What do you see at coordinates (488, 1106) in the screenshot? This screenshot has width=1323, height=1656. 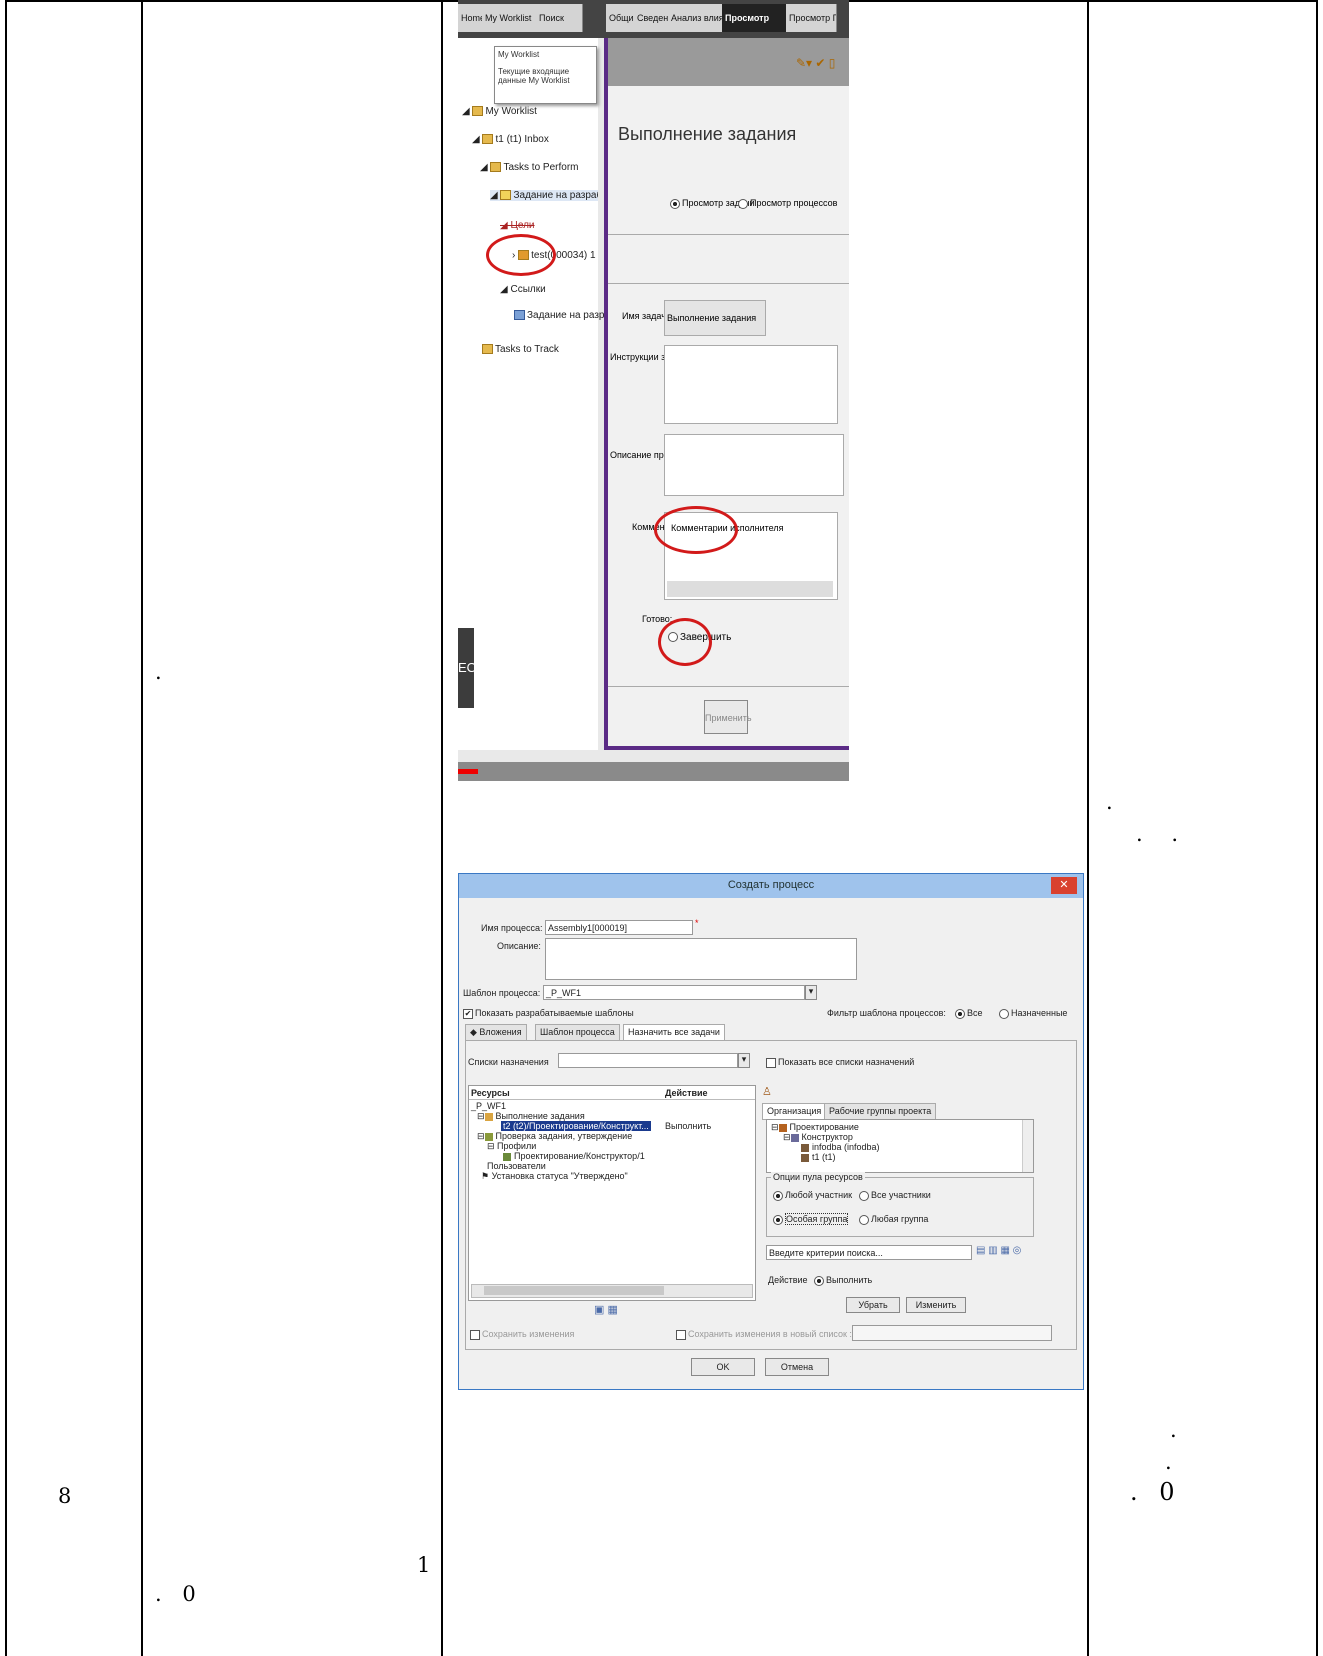 I see `tree-root: _P_WF1` at bounding box center [488, 1106].